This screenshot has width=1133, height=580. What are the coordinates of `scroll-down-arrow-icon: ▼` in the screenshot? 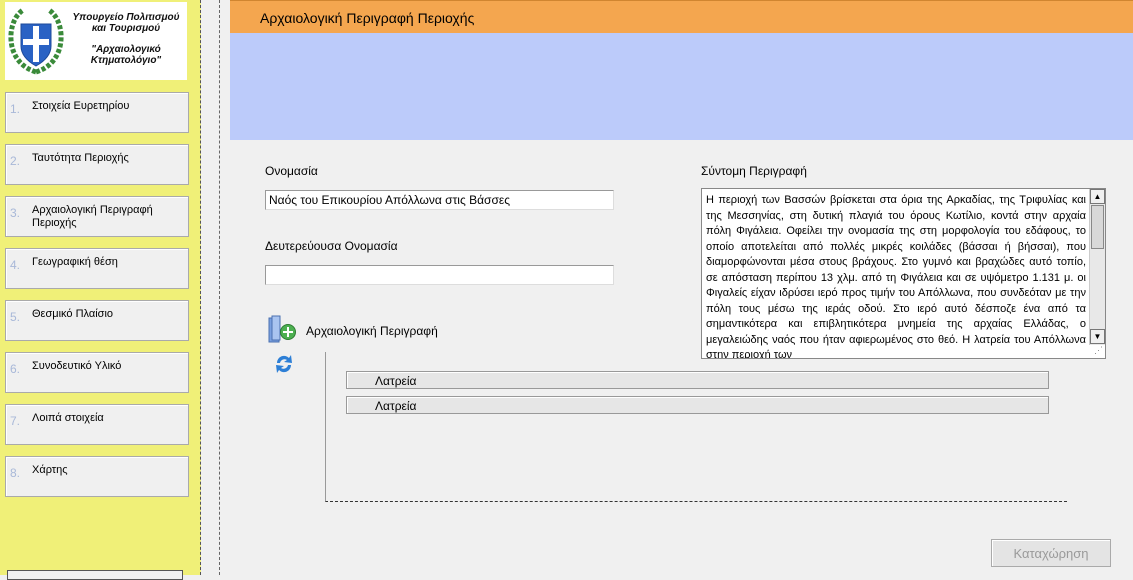 It's located at (1097, 336).